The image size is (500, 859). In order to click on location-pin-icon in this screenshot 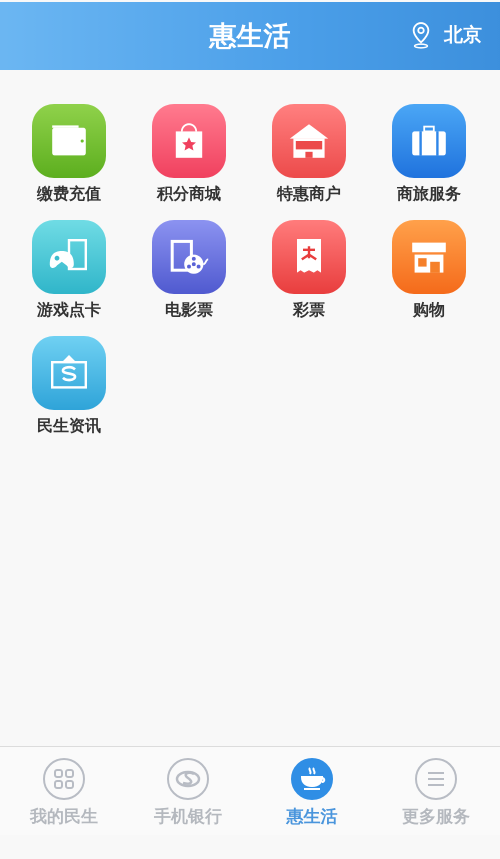, I will do `click(421, 35)`.